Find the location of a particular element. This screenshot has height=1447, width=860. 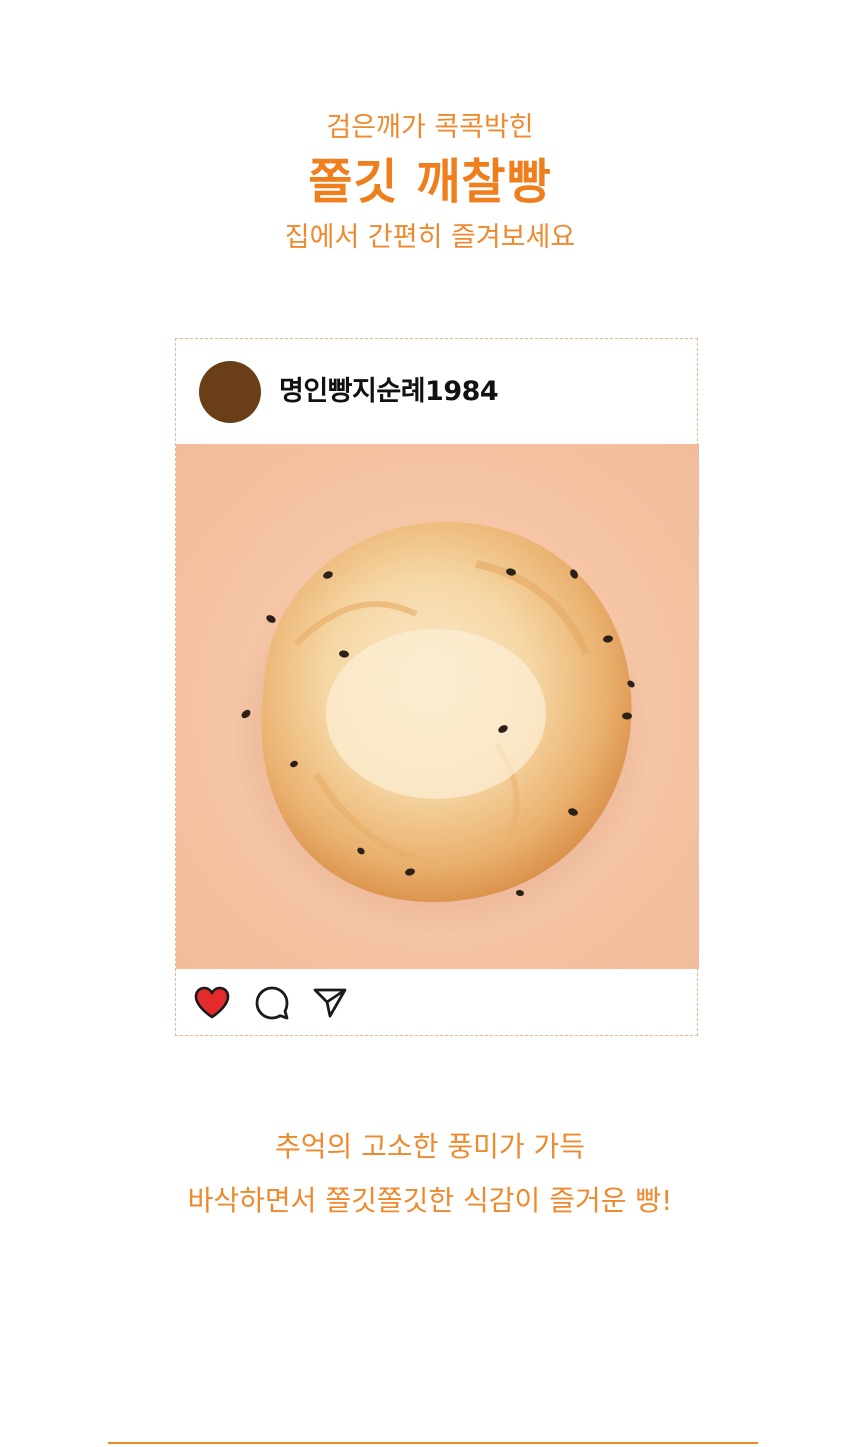

send-icon is located at coordinates (330, 1003).